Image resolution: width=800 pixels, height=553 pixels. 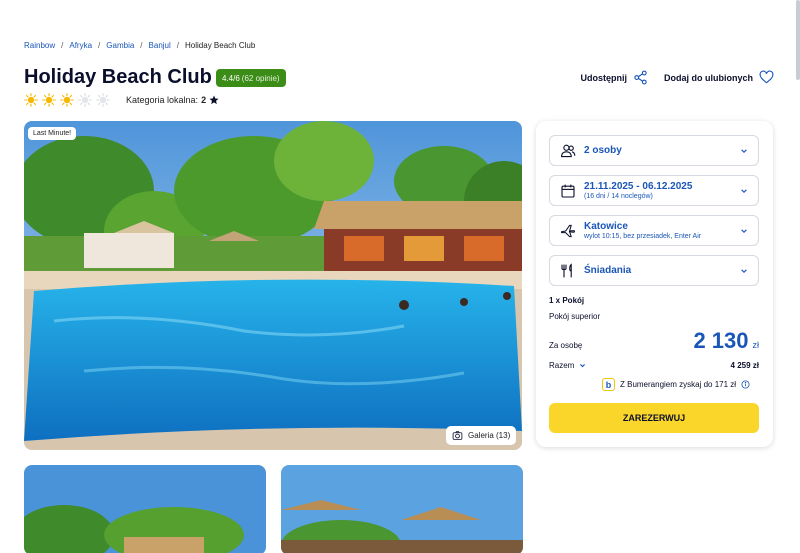 I want to click on breadcrumb-banjul: Banjul, so click(x=160, y=45).